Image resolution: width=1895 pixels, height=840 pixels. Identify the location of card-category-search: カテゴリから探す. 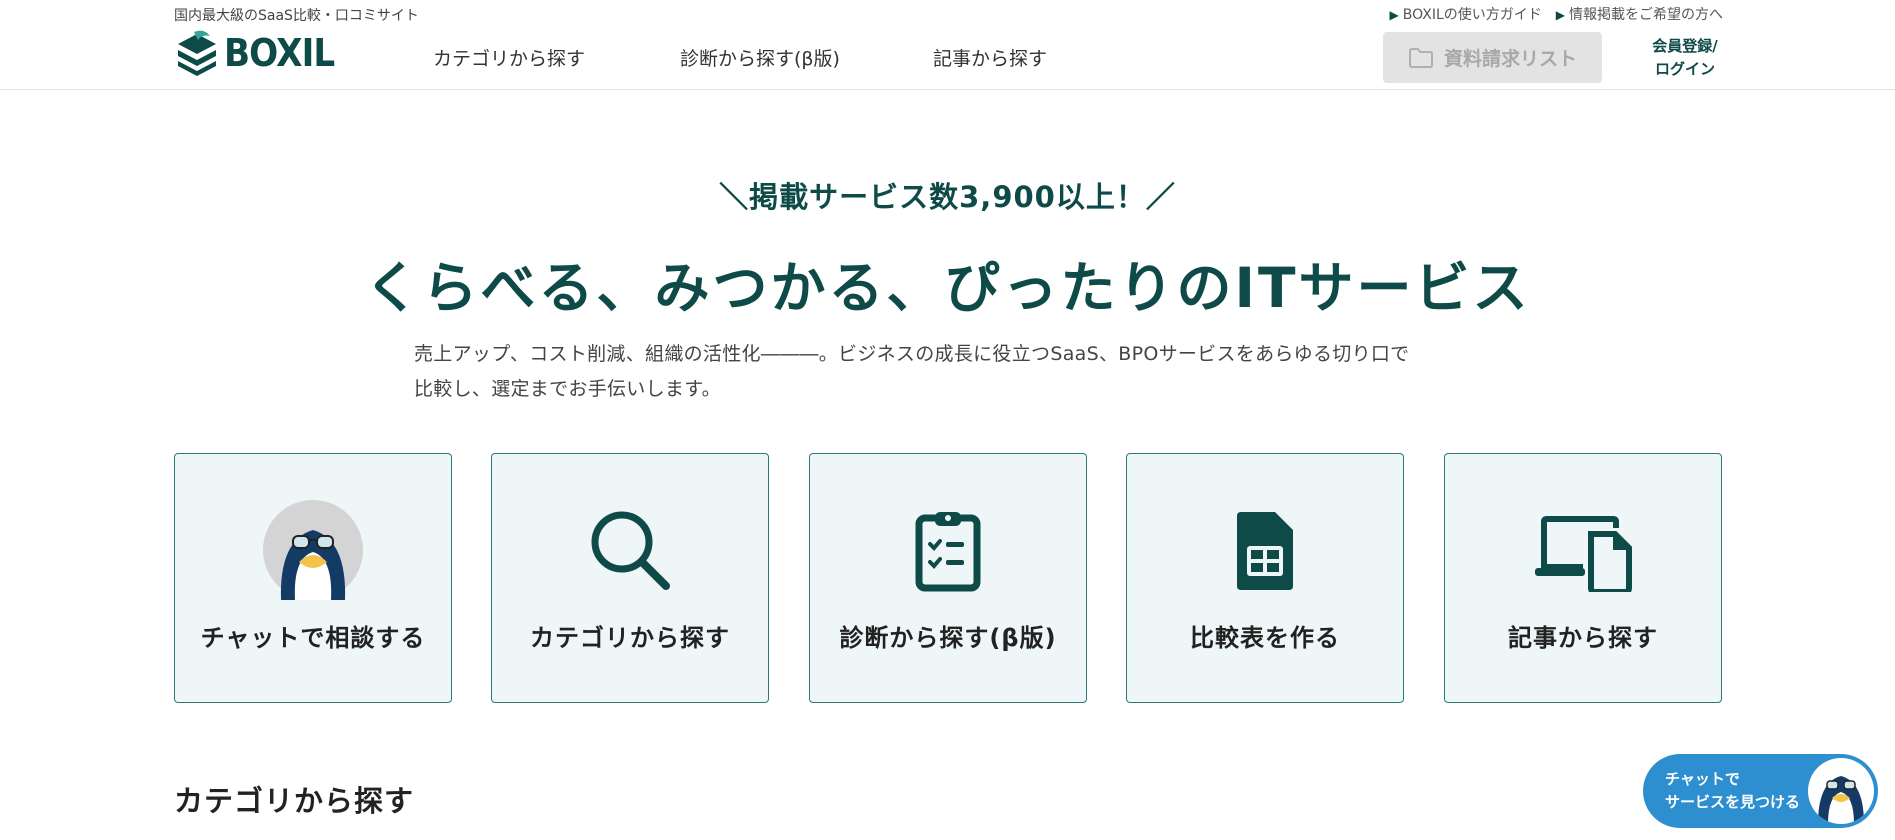
(630, 578).